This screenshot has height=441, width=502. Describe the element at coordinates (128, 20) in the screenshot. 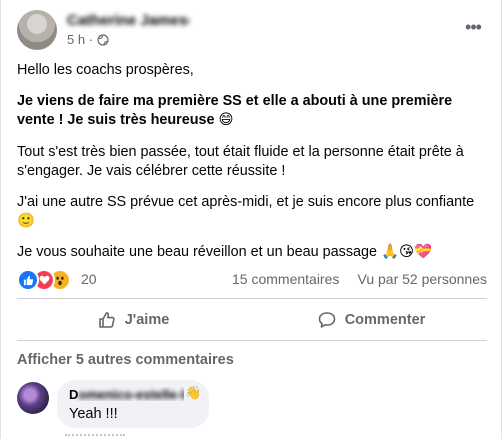

I see `author-name: Catherine Jameson` at that location.